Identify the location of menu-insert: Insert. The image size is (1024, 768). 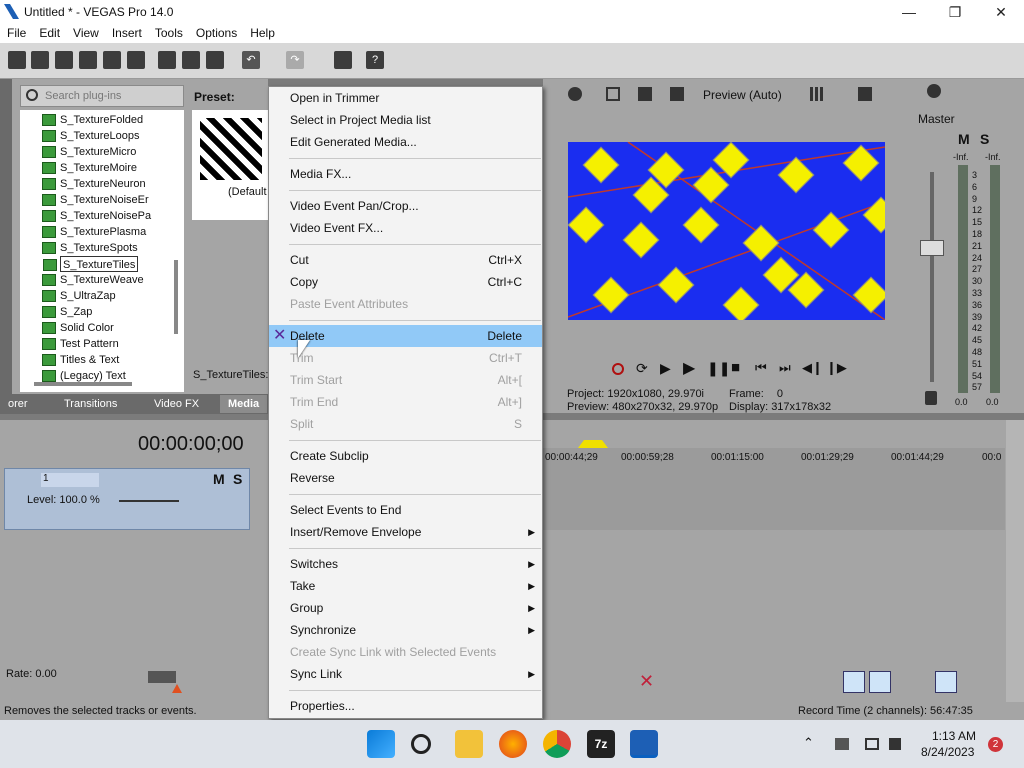
(126, 32).